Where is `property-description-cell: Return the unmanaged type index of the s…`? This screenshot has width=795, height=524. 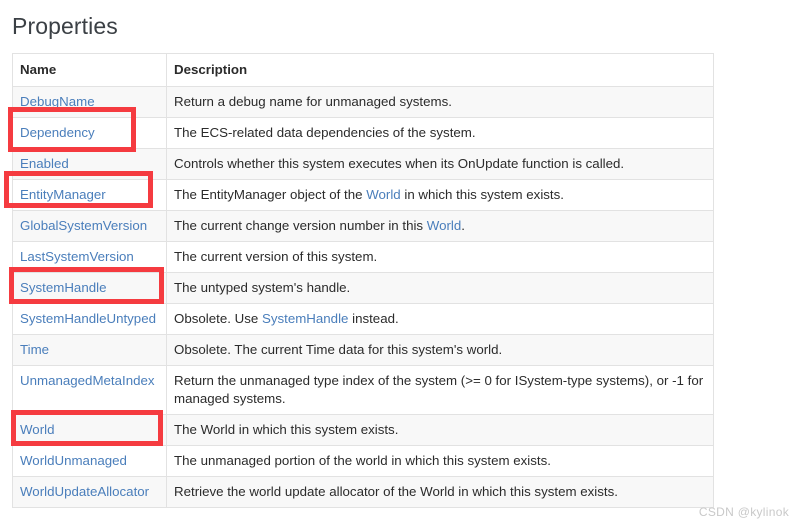
property-description-cell: Return the unmanaged type index of the s… is located at coordinates (440, 390).